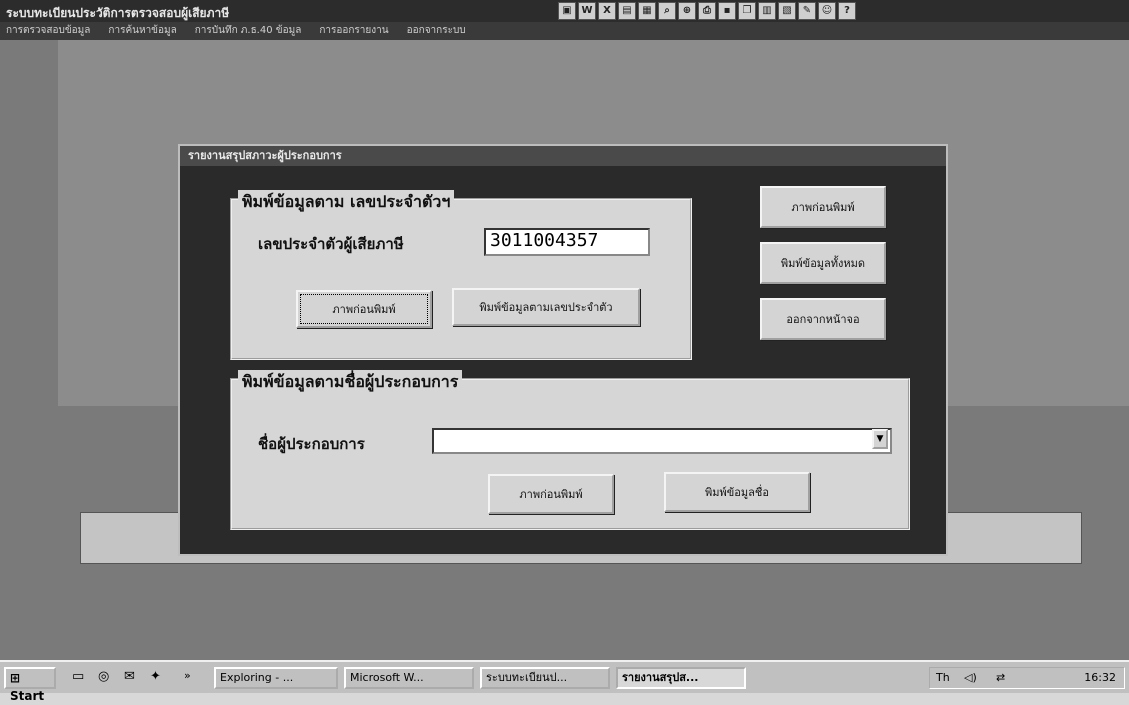 Image resolution: width=1129 pixels, height=705 pixels. I want to click on menu-item-search: การค้นหาข้อมูล, so click(142, 31).